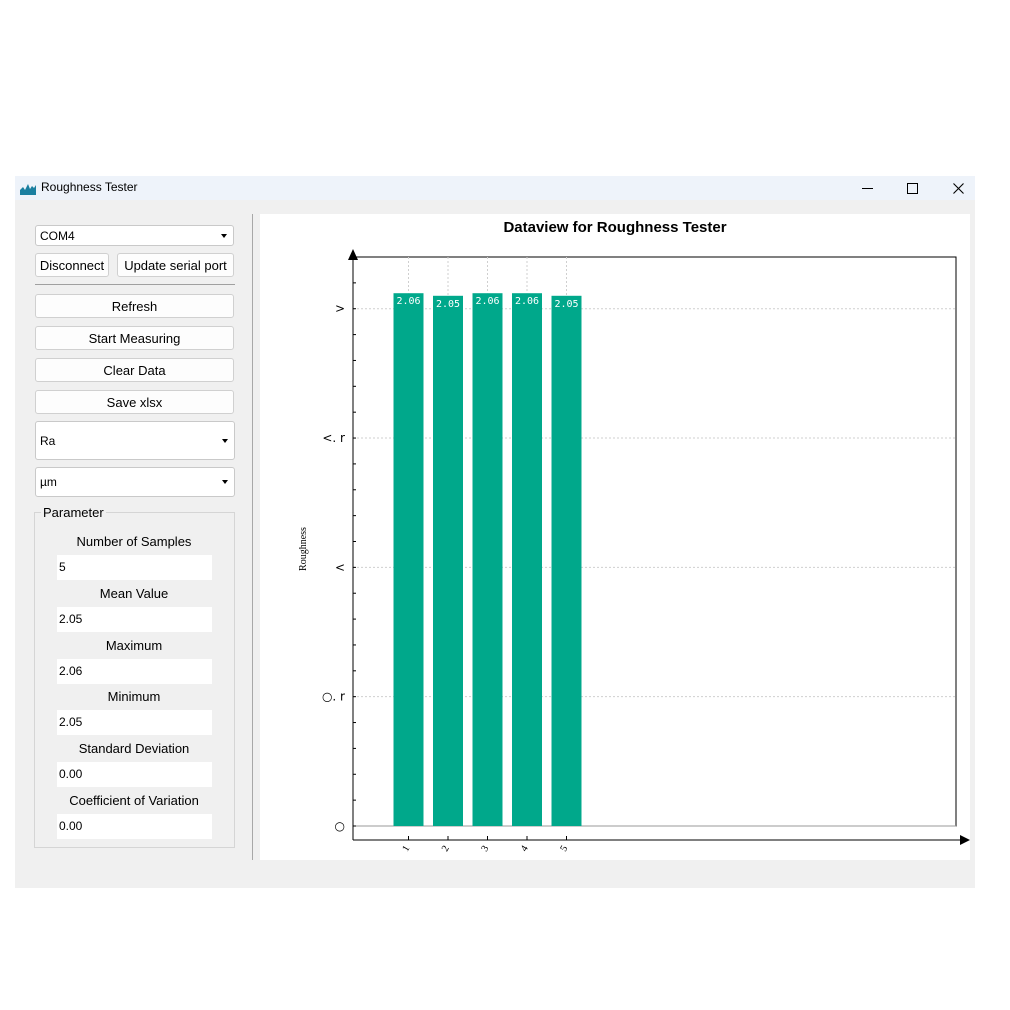  I want to click on x-tick-label: 1, so click(406, 849).